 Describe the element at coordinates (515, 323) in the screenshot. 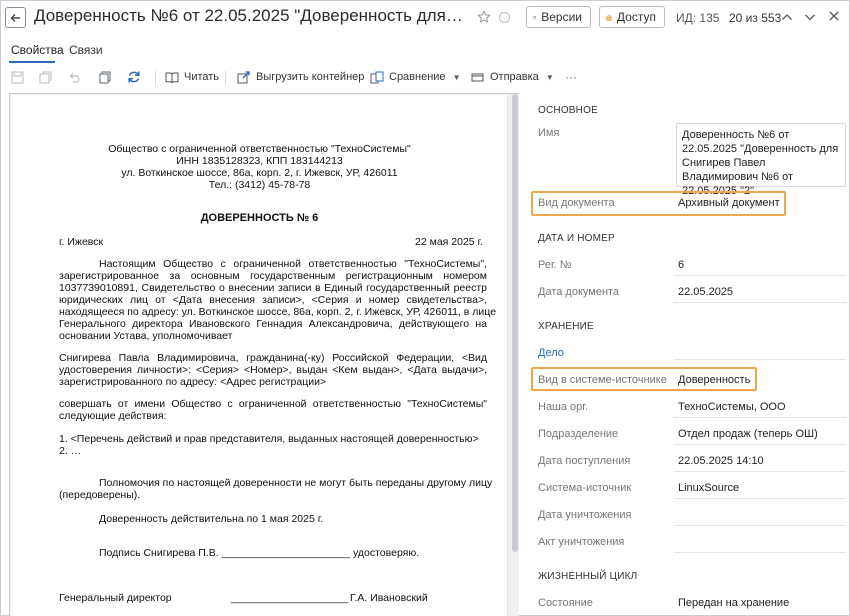

I see `document-scrollbar` at that location.